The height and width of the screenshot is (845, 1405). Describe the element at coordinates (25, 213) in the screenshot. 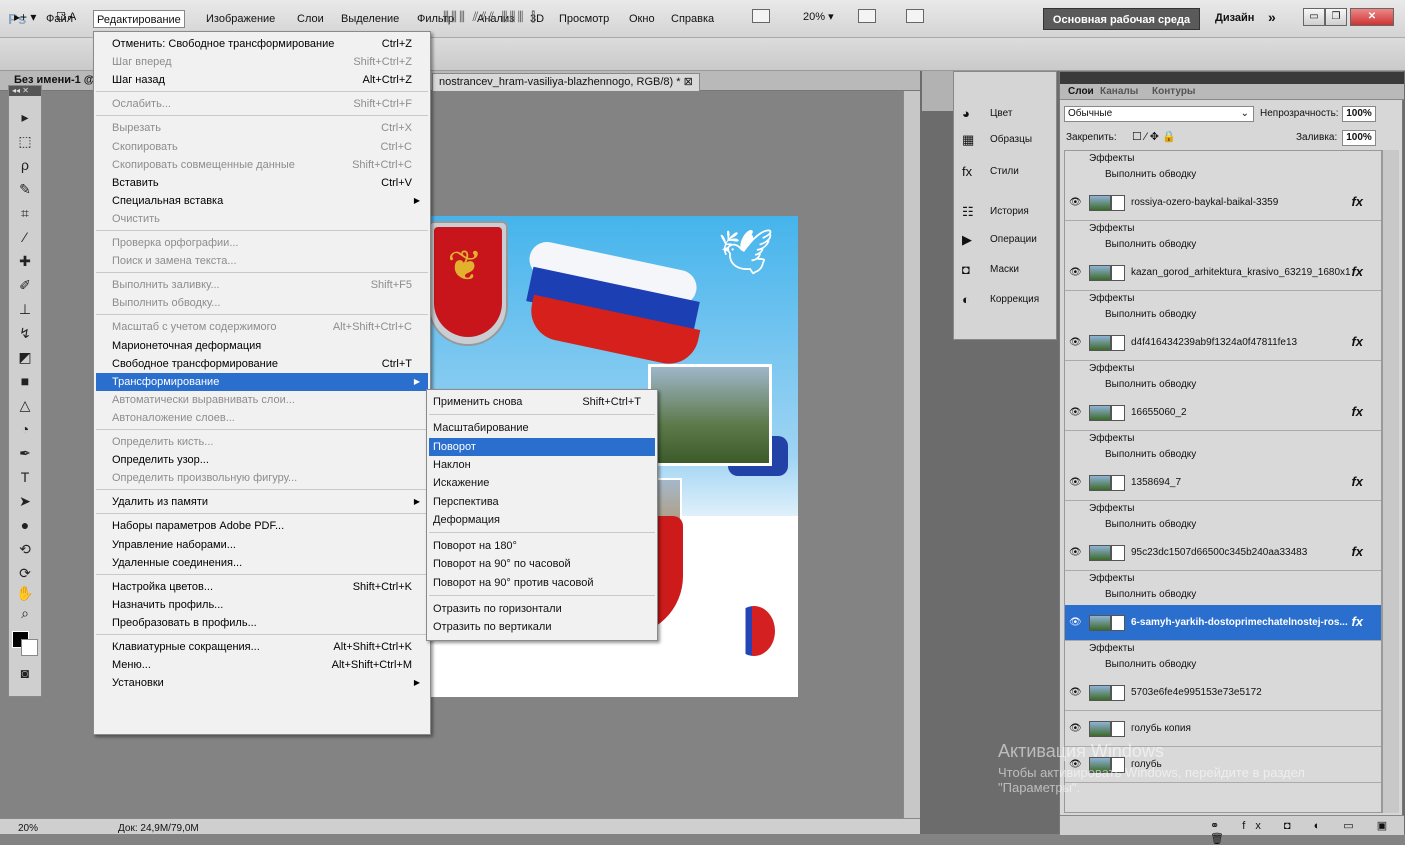

I see `crop-tool-icon: ⌗` at that location.